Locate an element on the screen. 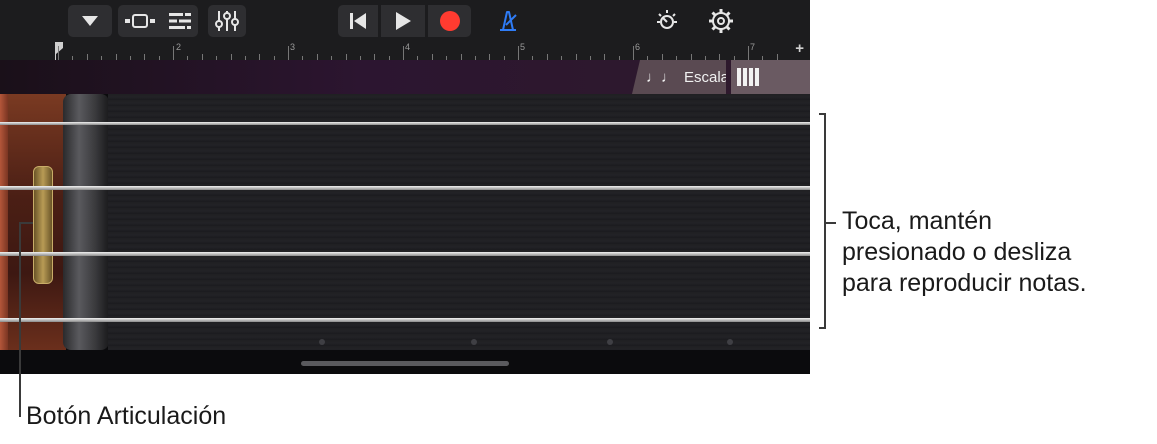 The image size is (1157, 444). callout-line-2: presionado o desliza is located at coordinates (957, 252).